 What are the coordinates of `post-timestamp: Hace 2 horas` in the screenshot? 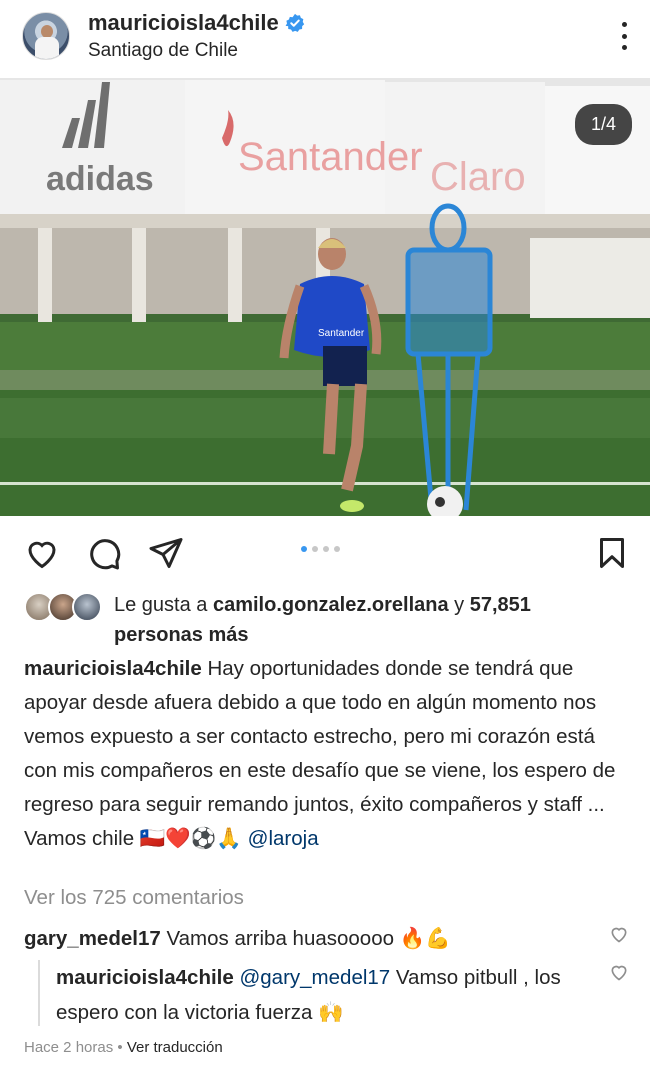 It's located at (69, 1047).